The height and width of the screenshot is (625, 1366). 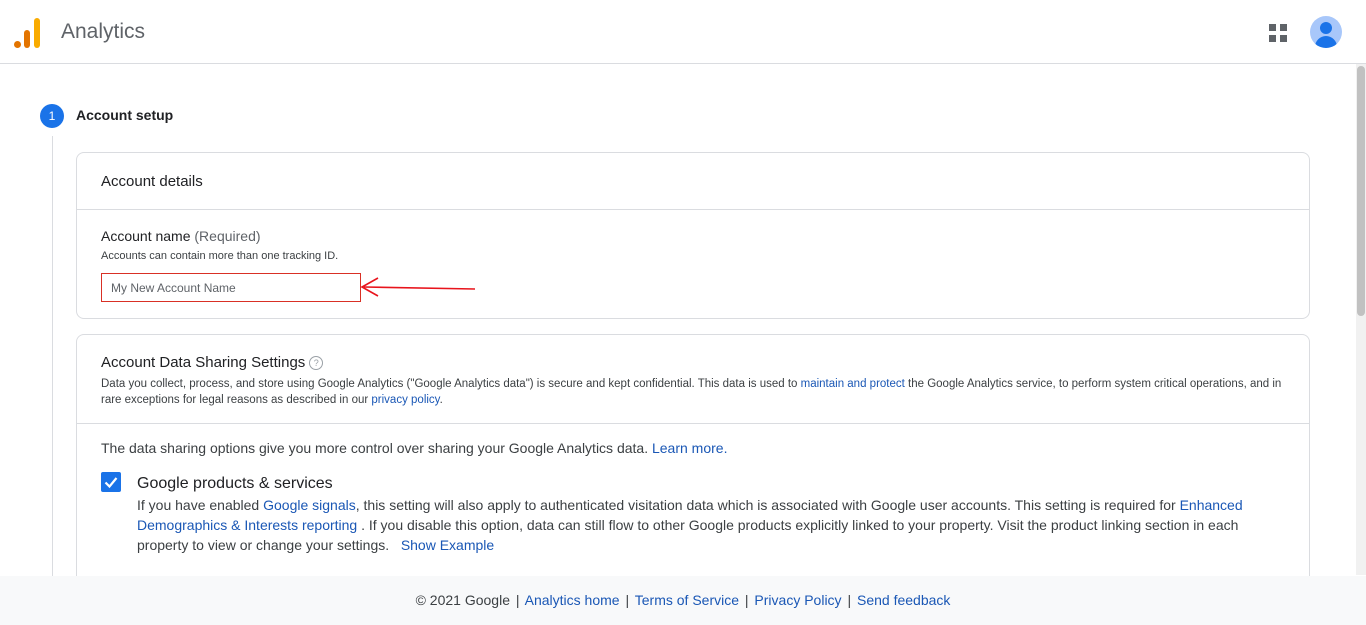 I want to click on footer-privacy-link: Privacy Policy, so click(x=797, y=600).